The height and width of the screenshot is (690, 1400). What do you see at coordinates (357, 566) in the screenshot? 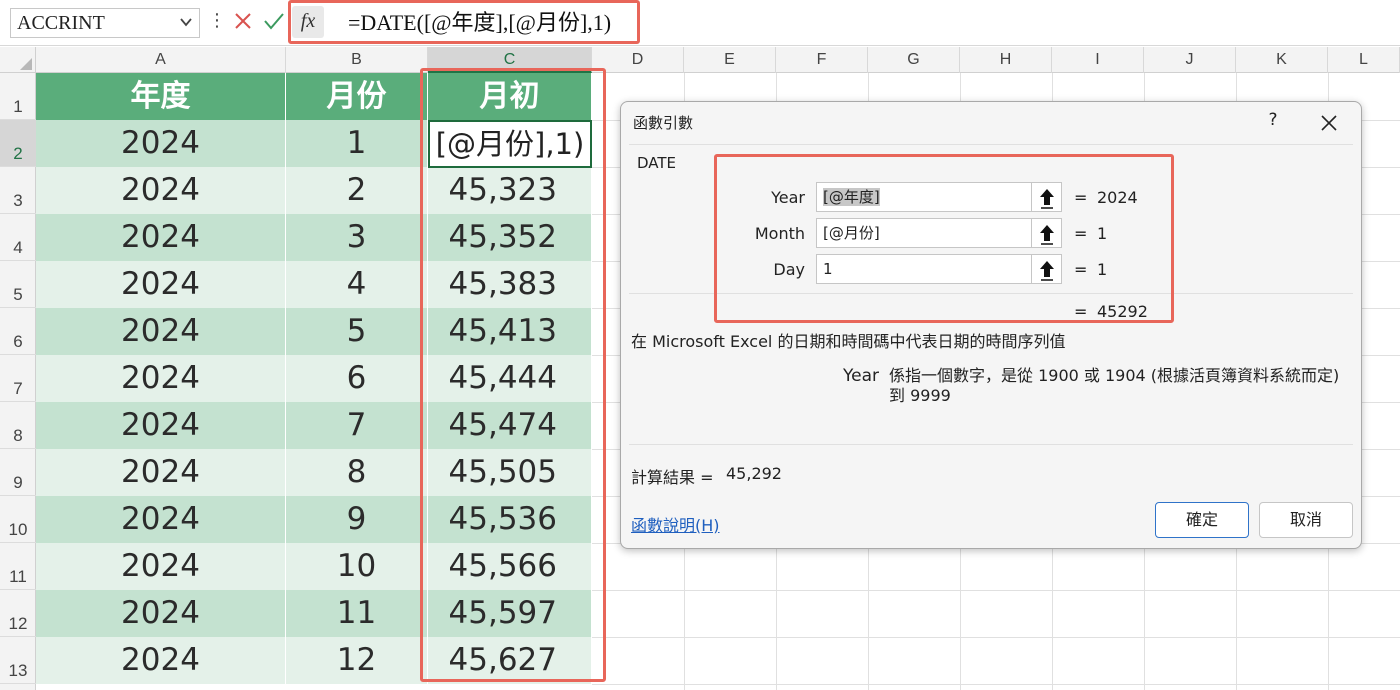
I see `cell-month: 10` at bounding box center [357, 566].